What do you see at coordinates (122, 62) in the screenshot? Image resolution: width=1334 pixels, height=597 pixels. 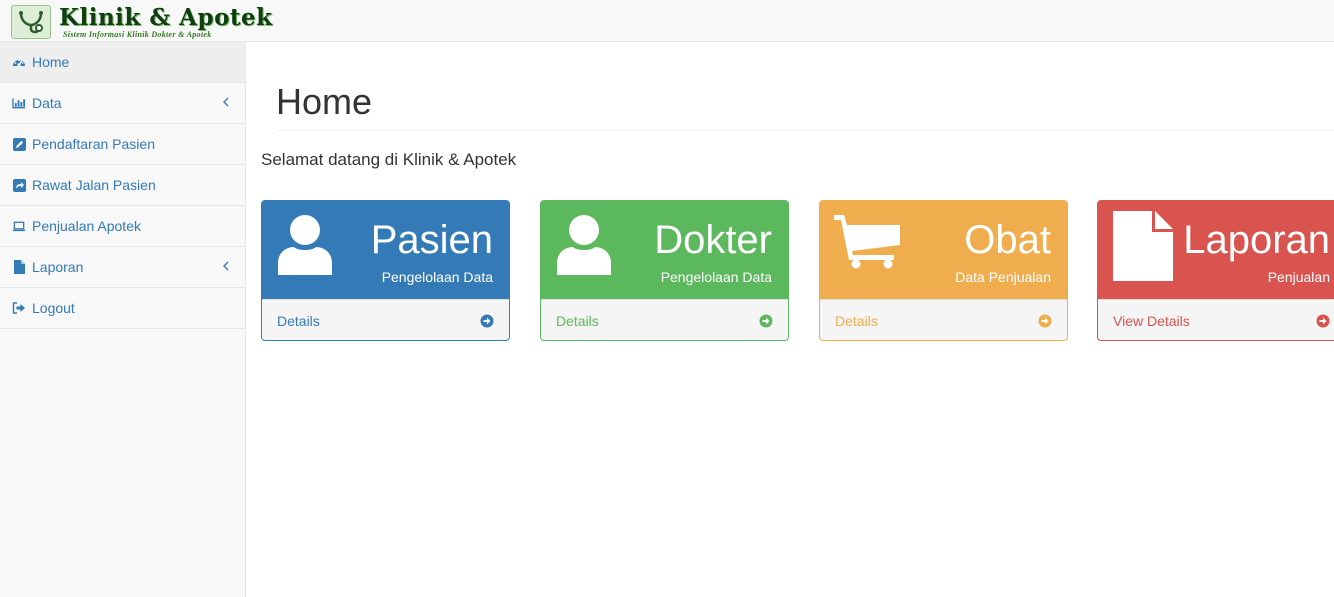 I see `sidebar-item-home: Home` at bounding box center [122, 62].